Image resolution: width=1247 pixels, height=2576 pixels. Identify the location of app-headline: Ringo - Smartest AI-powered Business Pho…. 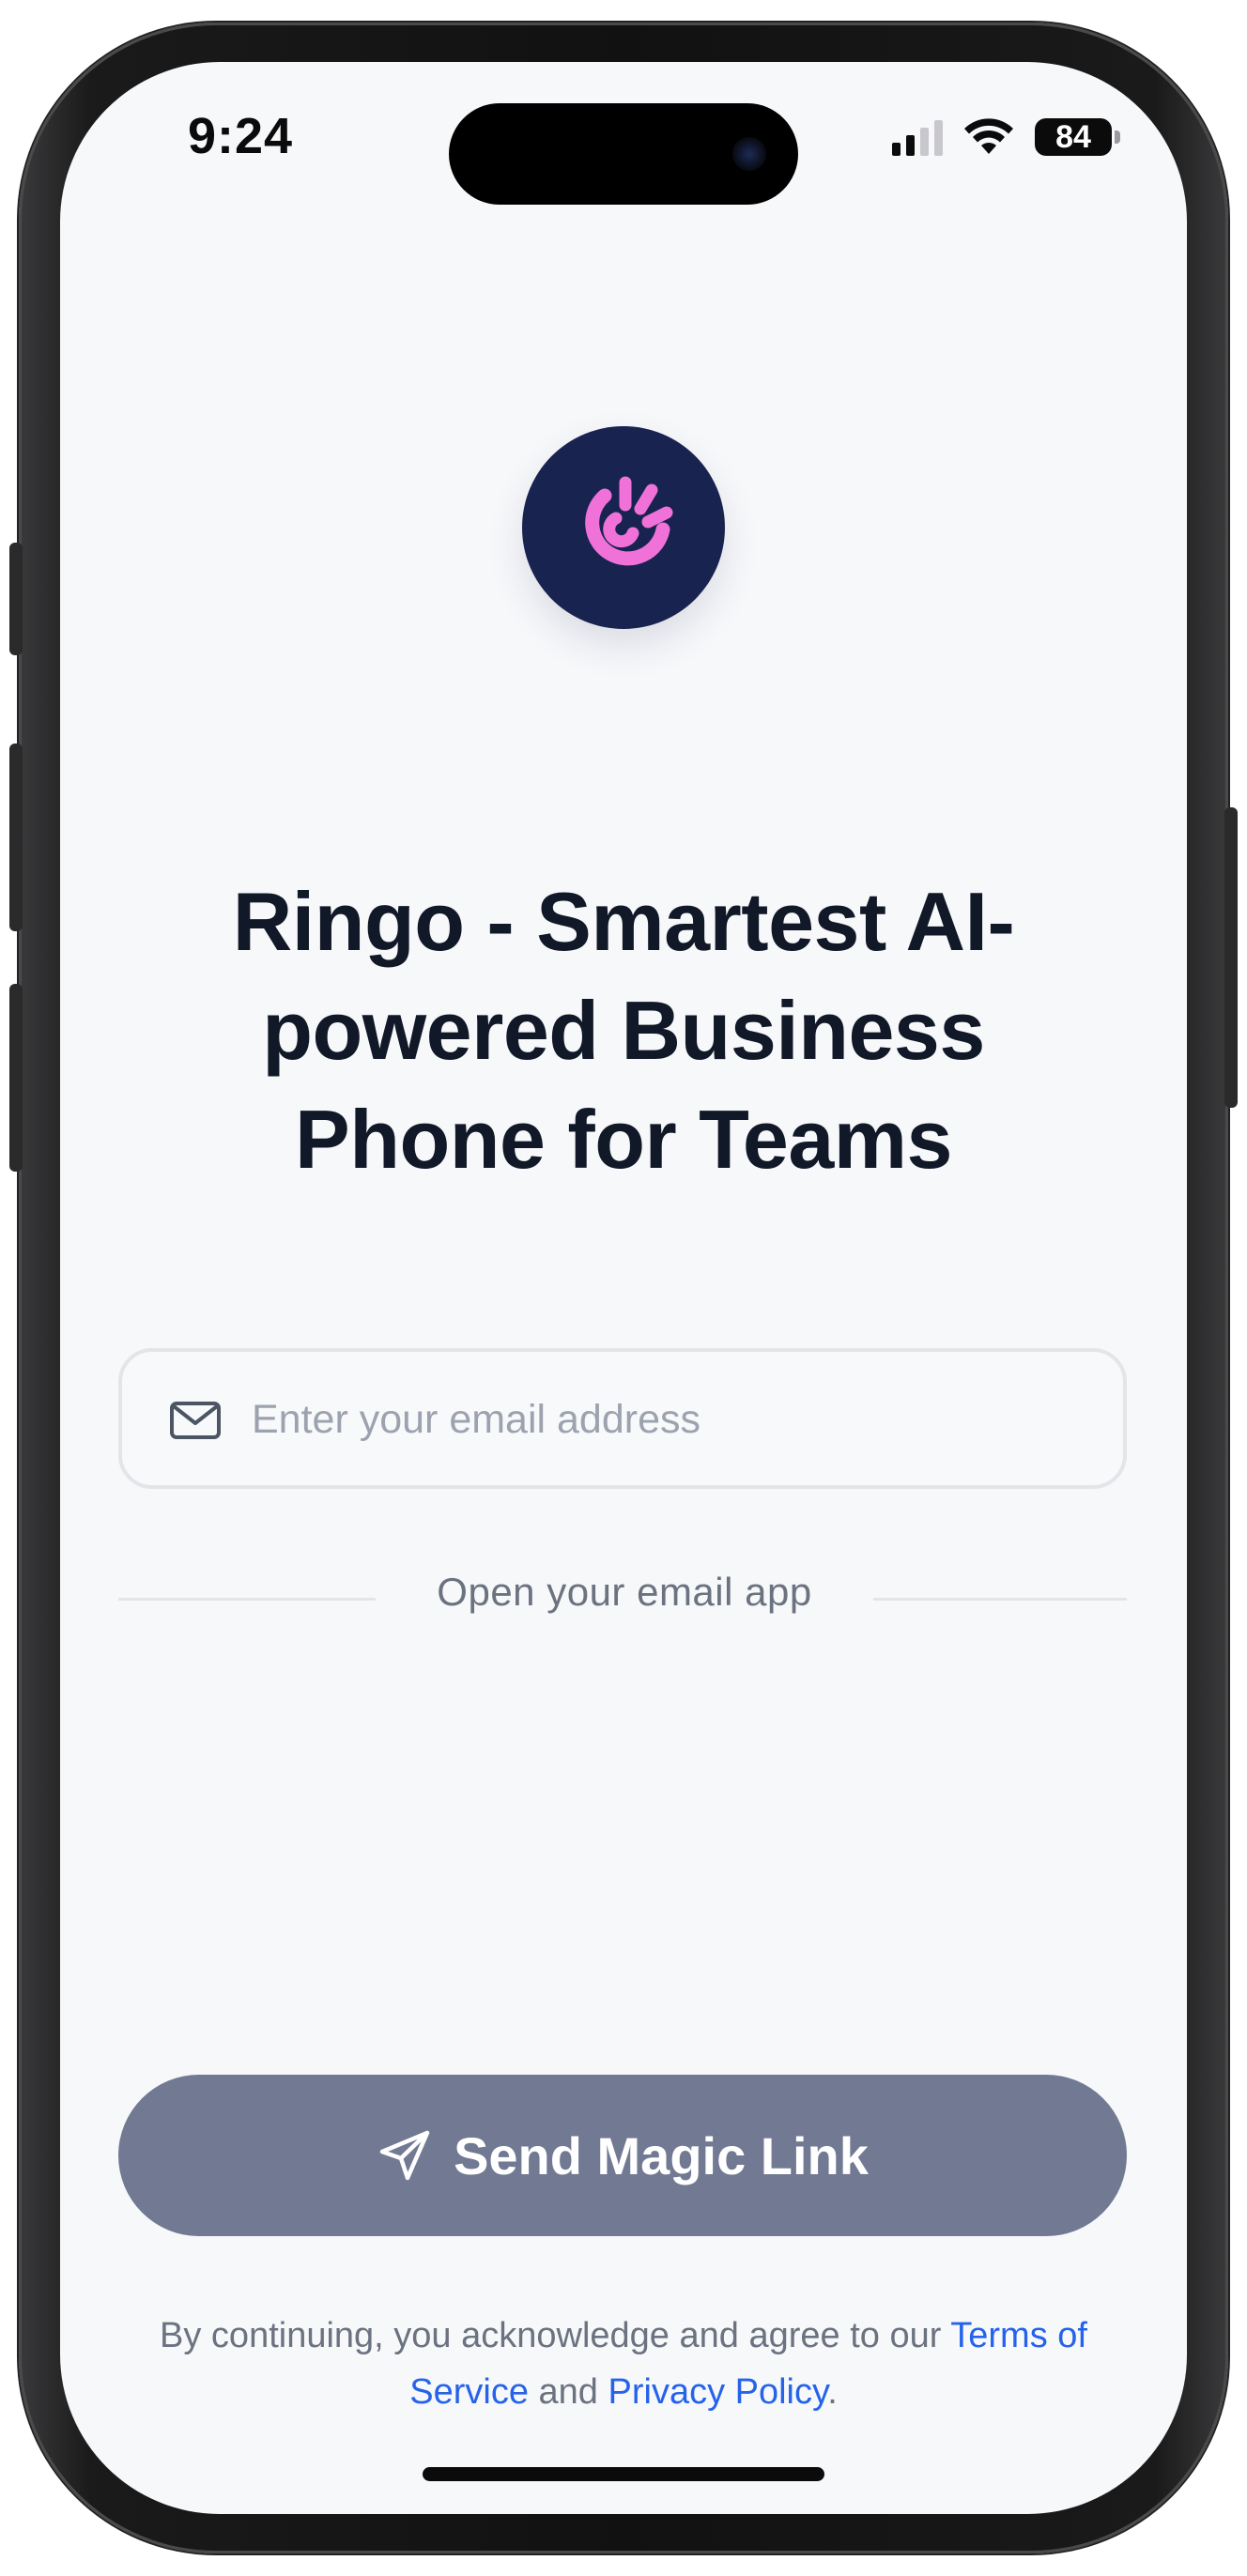
(623, 1030).